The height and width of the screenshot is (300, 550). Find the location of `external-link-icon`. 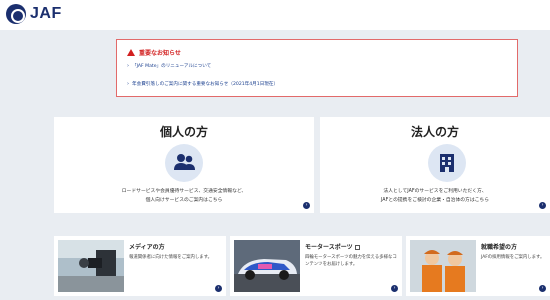

external-link-icon is located at coordinates (357, 247).